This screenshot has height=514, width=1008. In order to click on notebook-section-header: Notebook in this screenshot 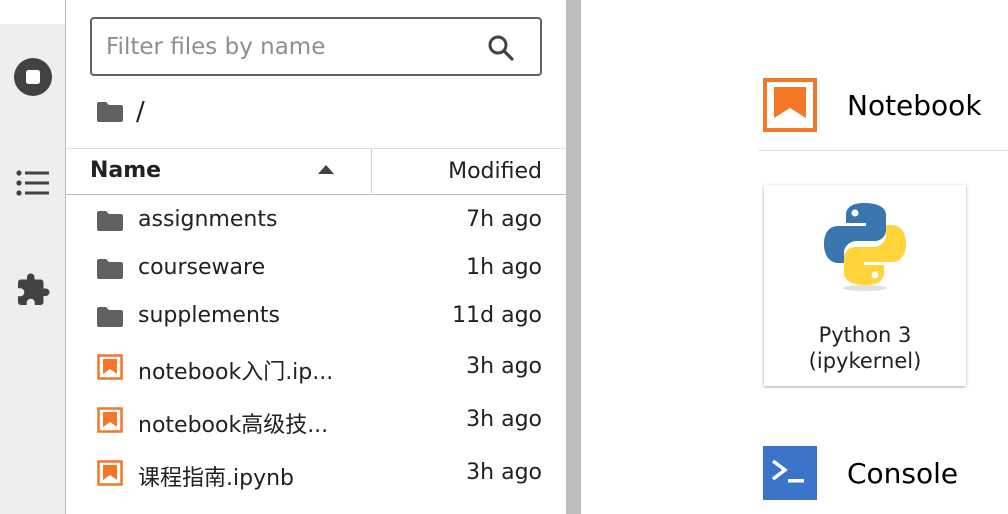, I will do `click(872, 105)`.